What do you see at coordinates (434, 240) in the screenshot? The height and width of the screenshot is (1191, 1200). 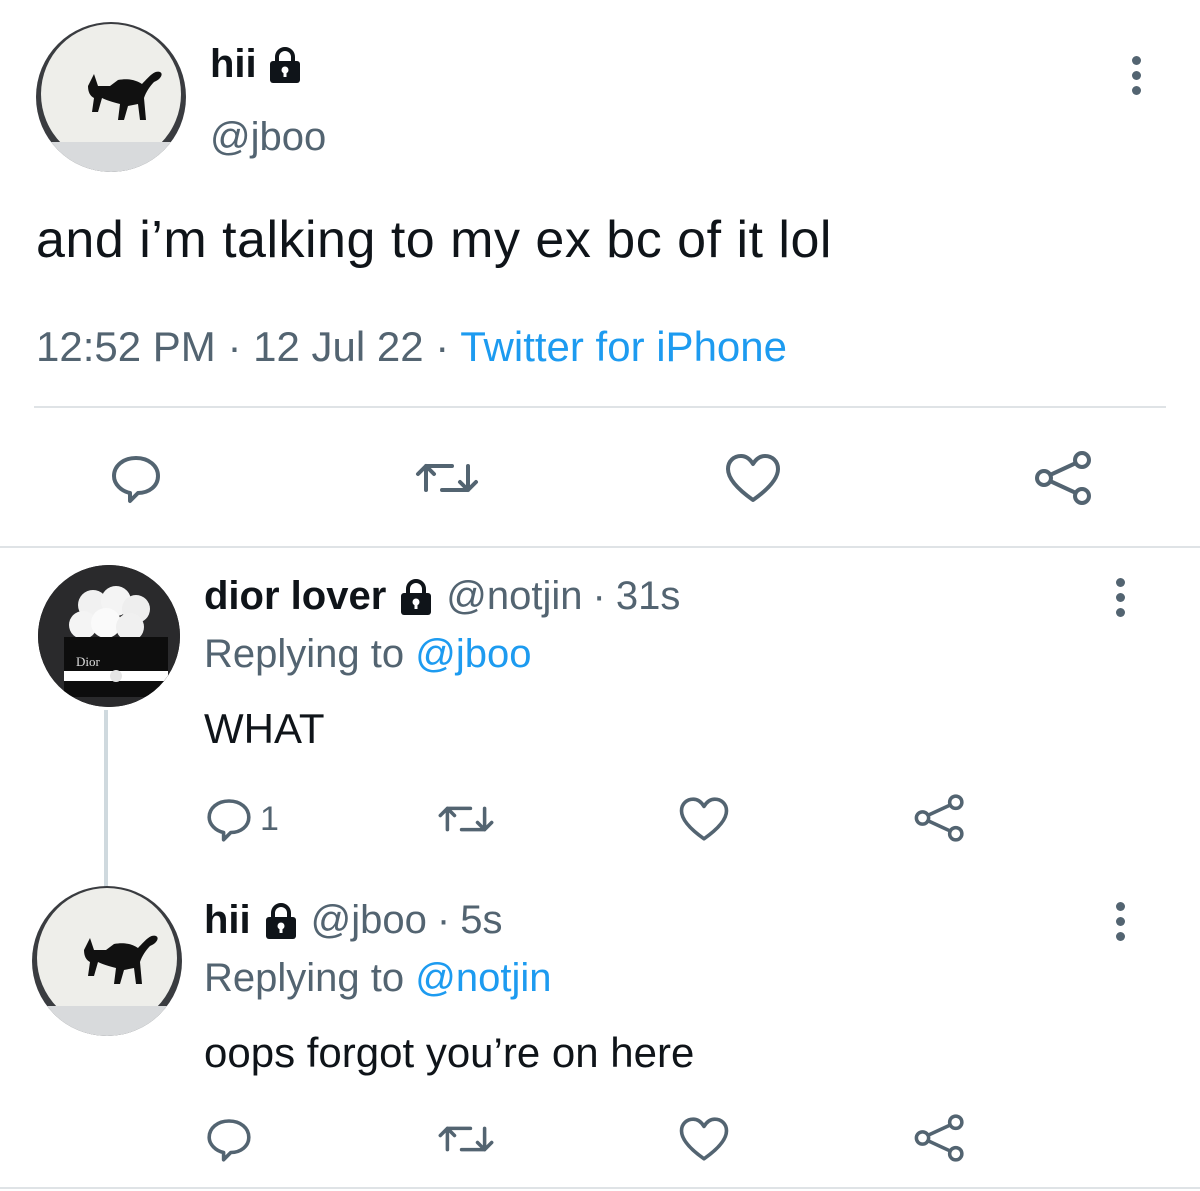 I see `tweet-text: and i’m talking to my ex bc of it lol` at bounding box center [434, 240].